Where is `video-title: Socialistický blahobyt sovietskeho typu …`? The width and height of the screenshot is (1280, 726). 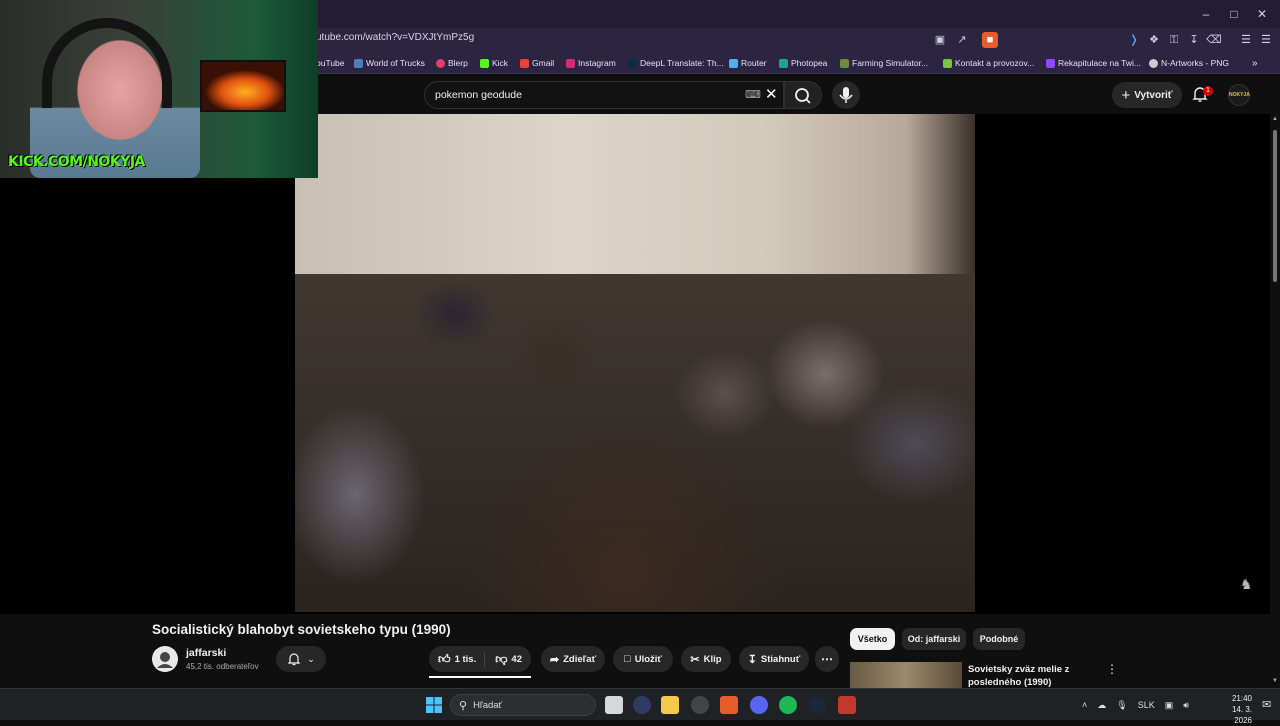
video-title: Socialistický blahobyt sovietskeho typu … is located at coordinates (301, 629).